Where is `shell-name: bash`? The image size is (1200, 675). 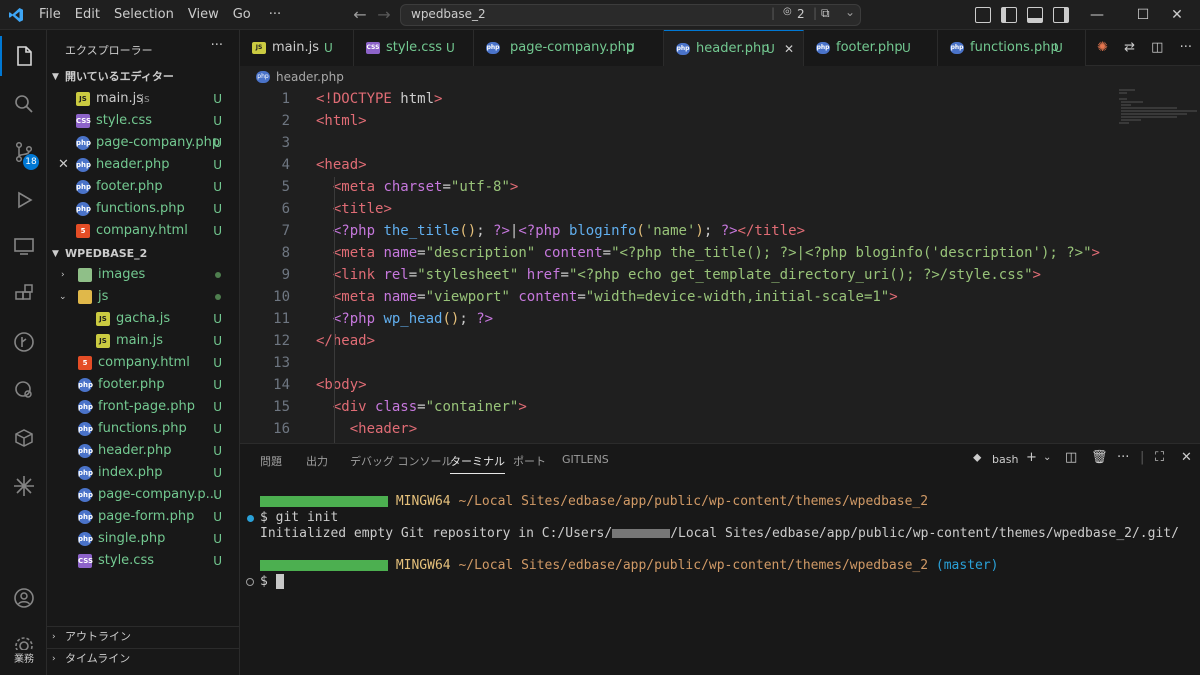
shell-name: bash is located at coordinates (1005, 459).